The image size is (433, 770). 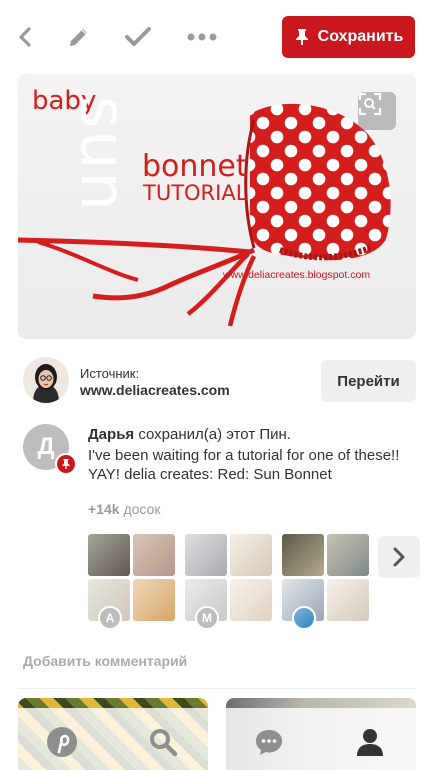 I want to click on source-url: www.deliacreates.com, so click(x=155, y=390).